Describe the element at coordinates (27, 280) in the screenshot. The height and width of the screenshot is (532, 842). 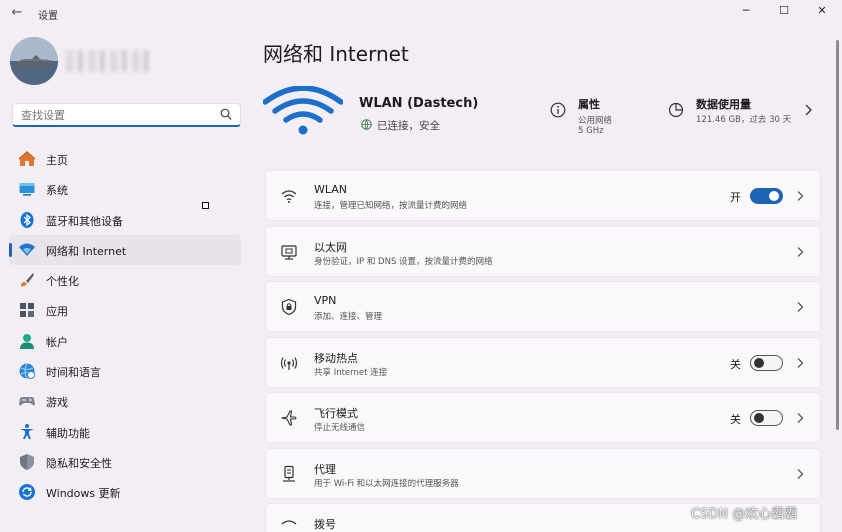
I see `paintbrush-icon` at that location.